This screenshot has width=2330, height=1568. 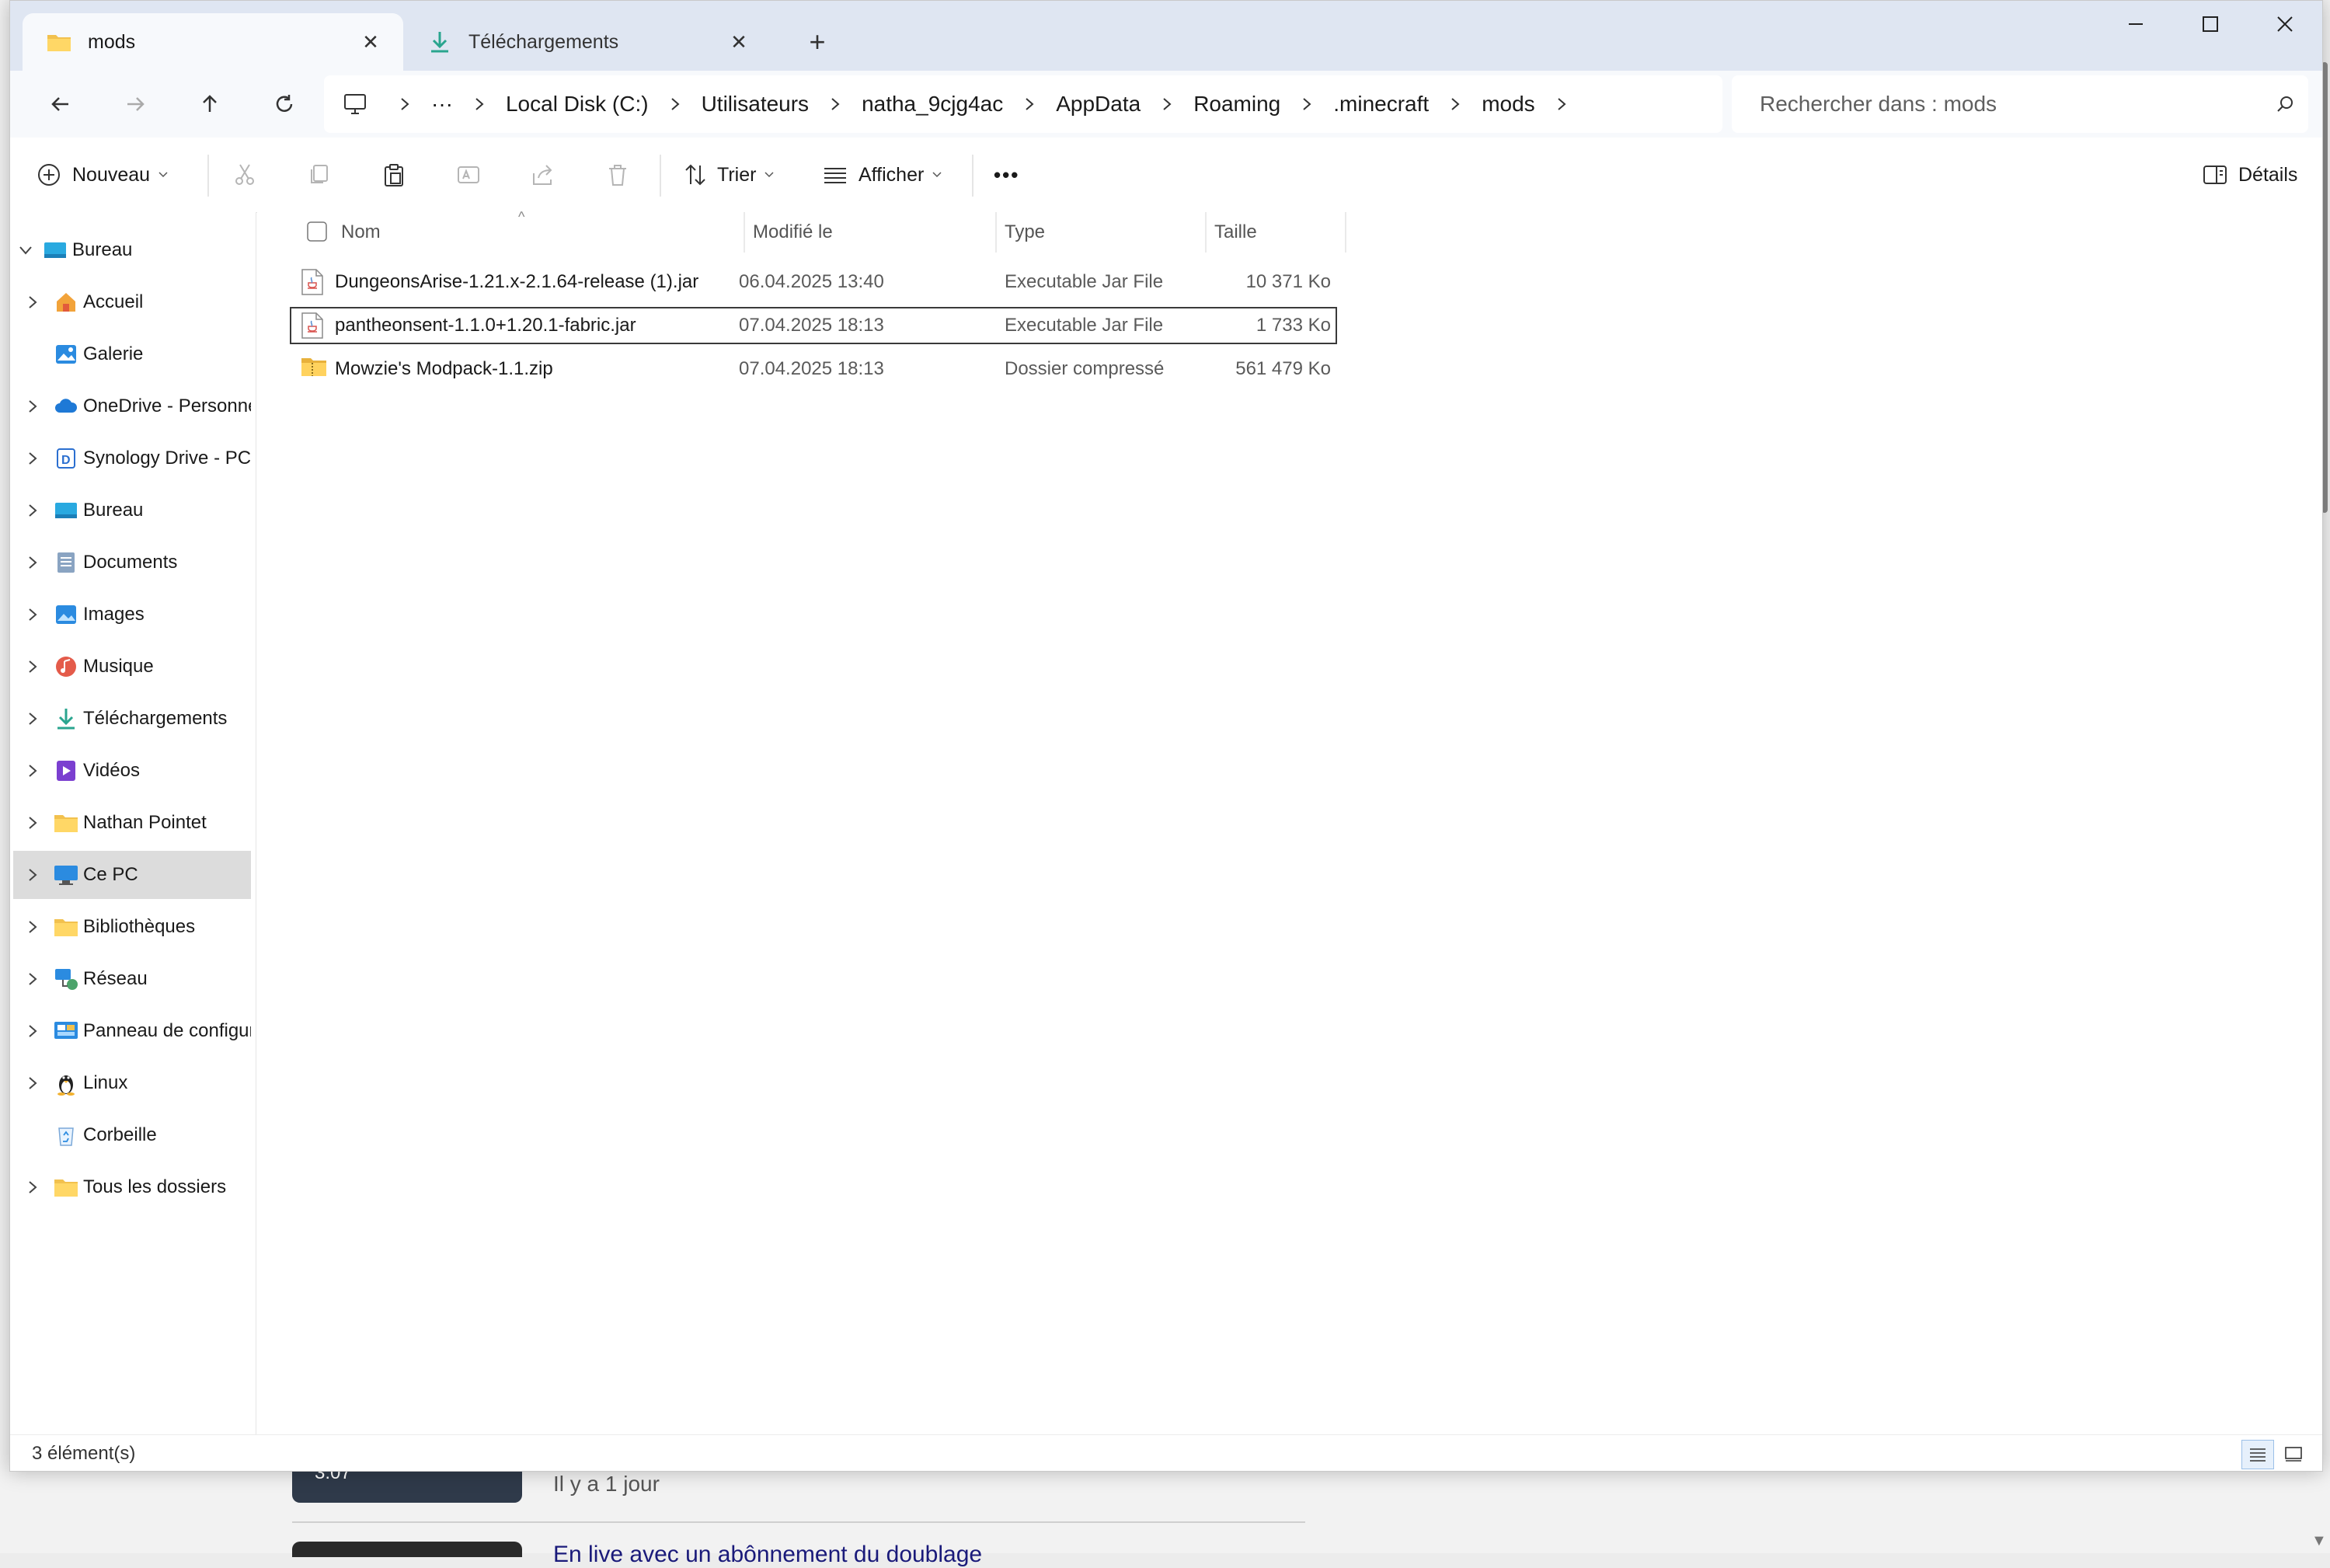 What do you see at coordinates (132, 823) in the screenshot?
I see `sidebar-item: Nathan Pointet` at bounding box center [132, 823].